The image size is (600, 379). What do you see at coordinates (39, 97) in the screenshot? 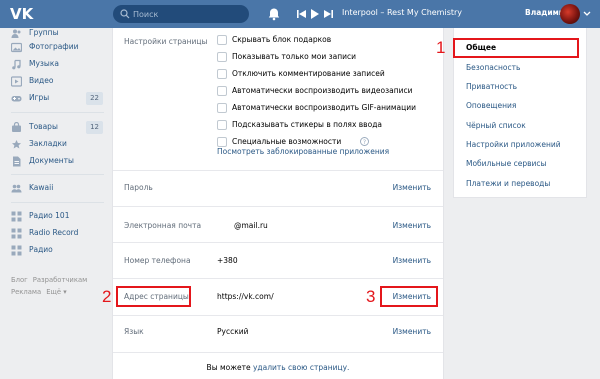
I see `sidebar-item-label: Игры` at bounding box center [39, 97].